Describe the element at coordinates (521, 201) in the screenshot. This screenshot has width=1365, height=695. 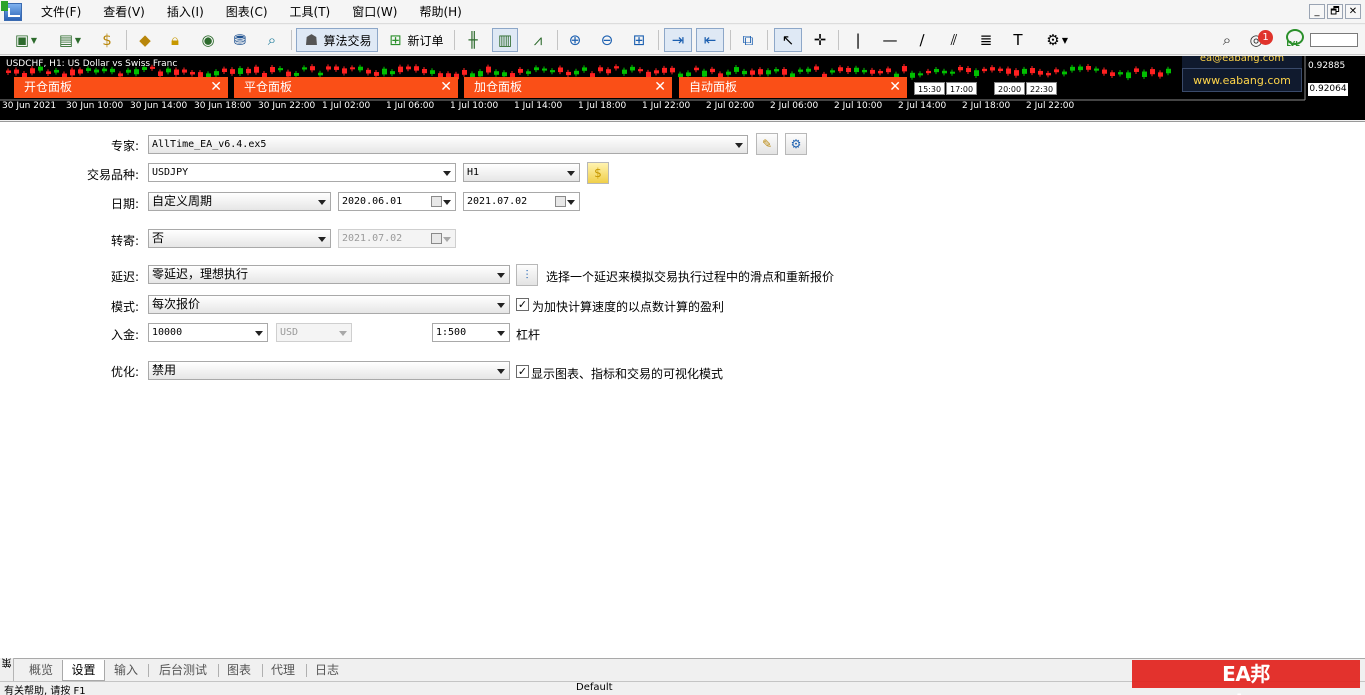
I see `date-to-field: 2021.07.02` at that location.